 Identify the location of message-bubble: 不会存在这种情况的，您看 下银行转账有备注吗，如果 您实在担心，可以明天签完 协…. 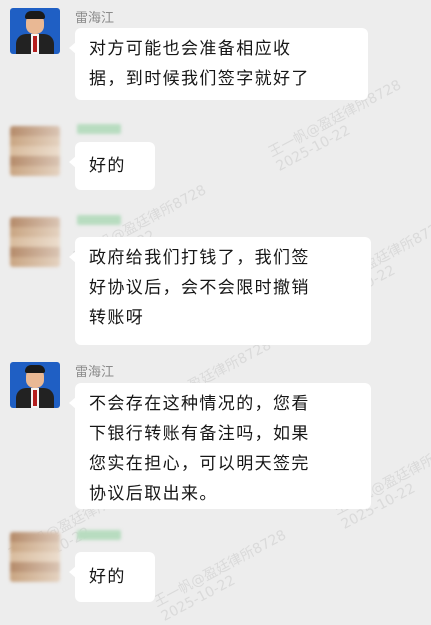
(220, 446).